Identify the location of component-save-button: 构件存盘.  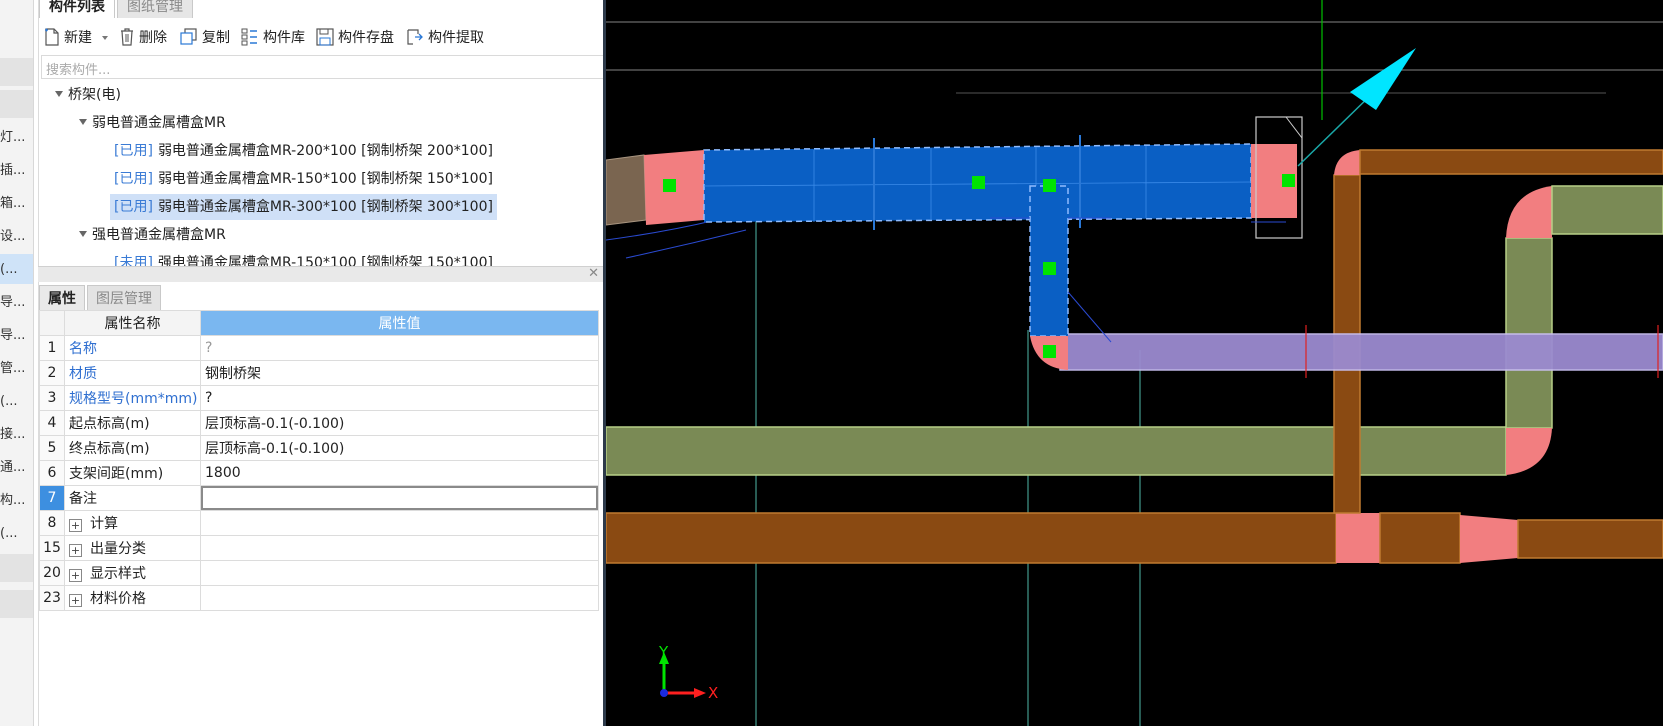
(355, 38).